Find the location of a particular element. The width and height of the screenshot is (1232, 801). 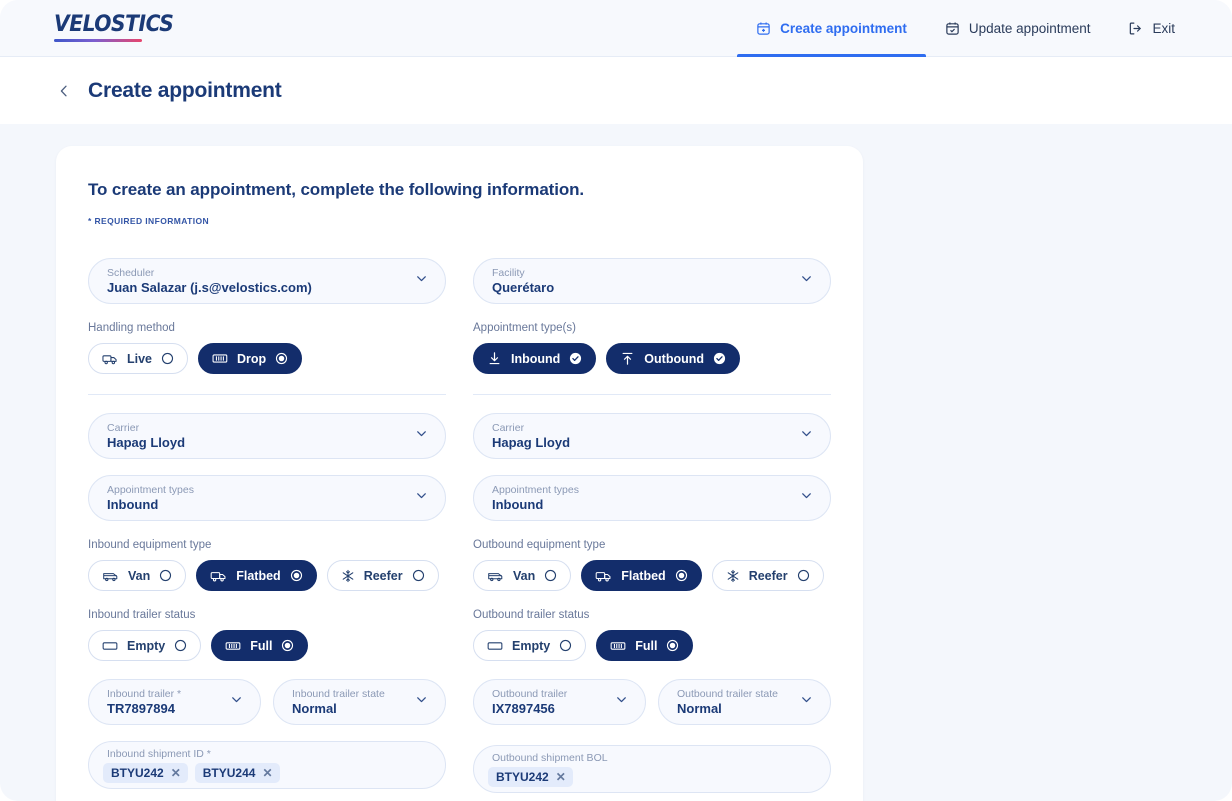

outbound-equipment-option-van: Van is located at coordinates (522, 575).